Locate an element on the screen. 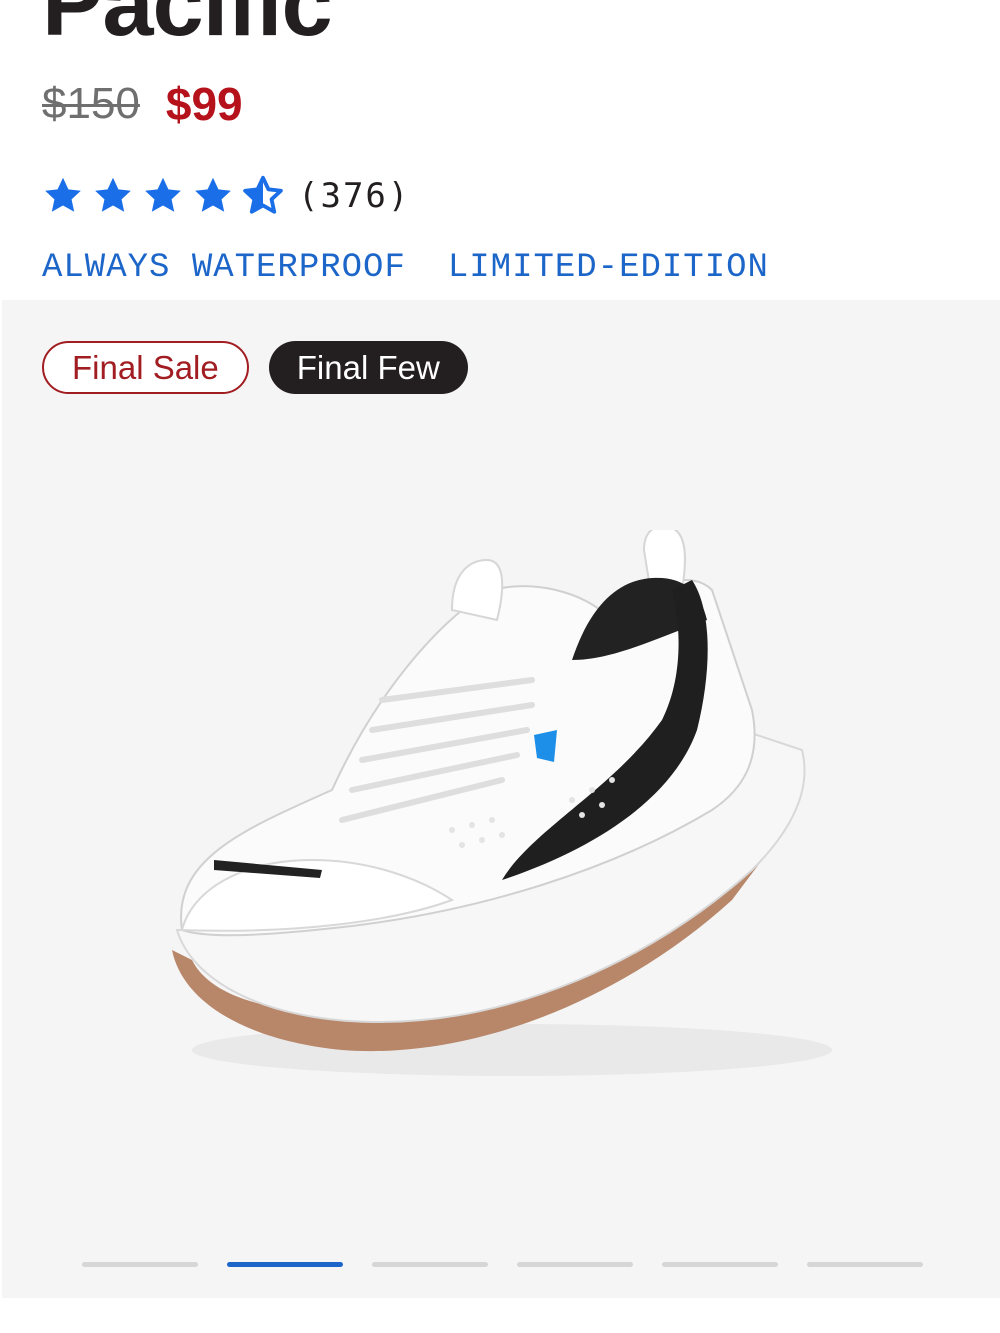 The height and width of the screenshot is (1333, 1000). price-row: $150 $99 is located at coordinates (142, 104).